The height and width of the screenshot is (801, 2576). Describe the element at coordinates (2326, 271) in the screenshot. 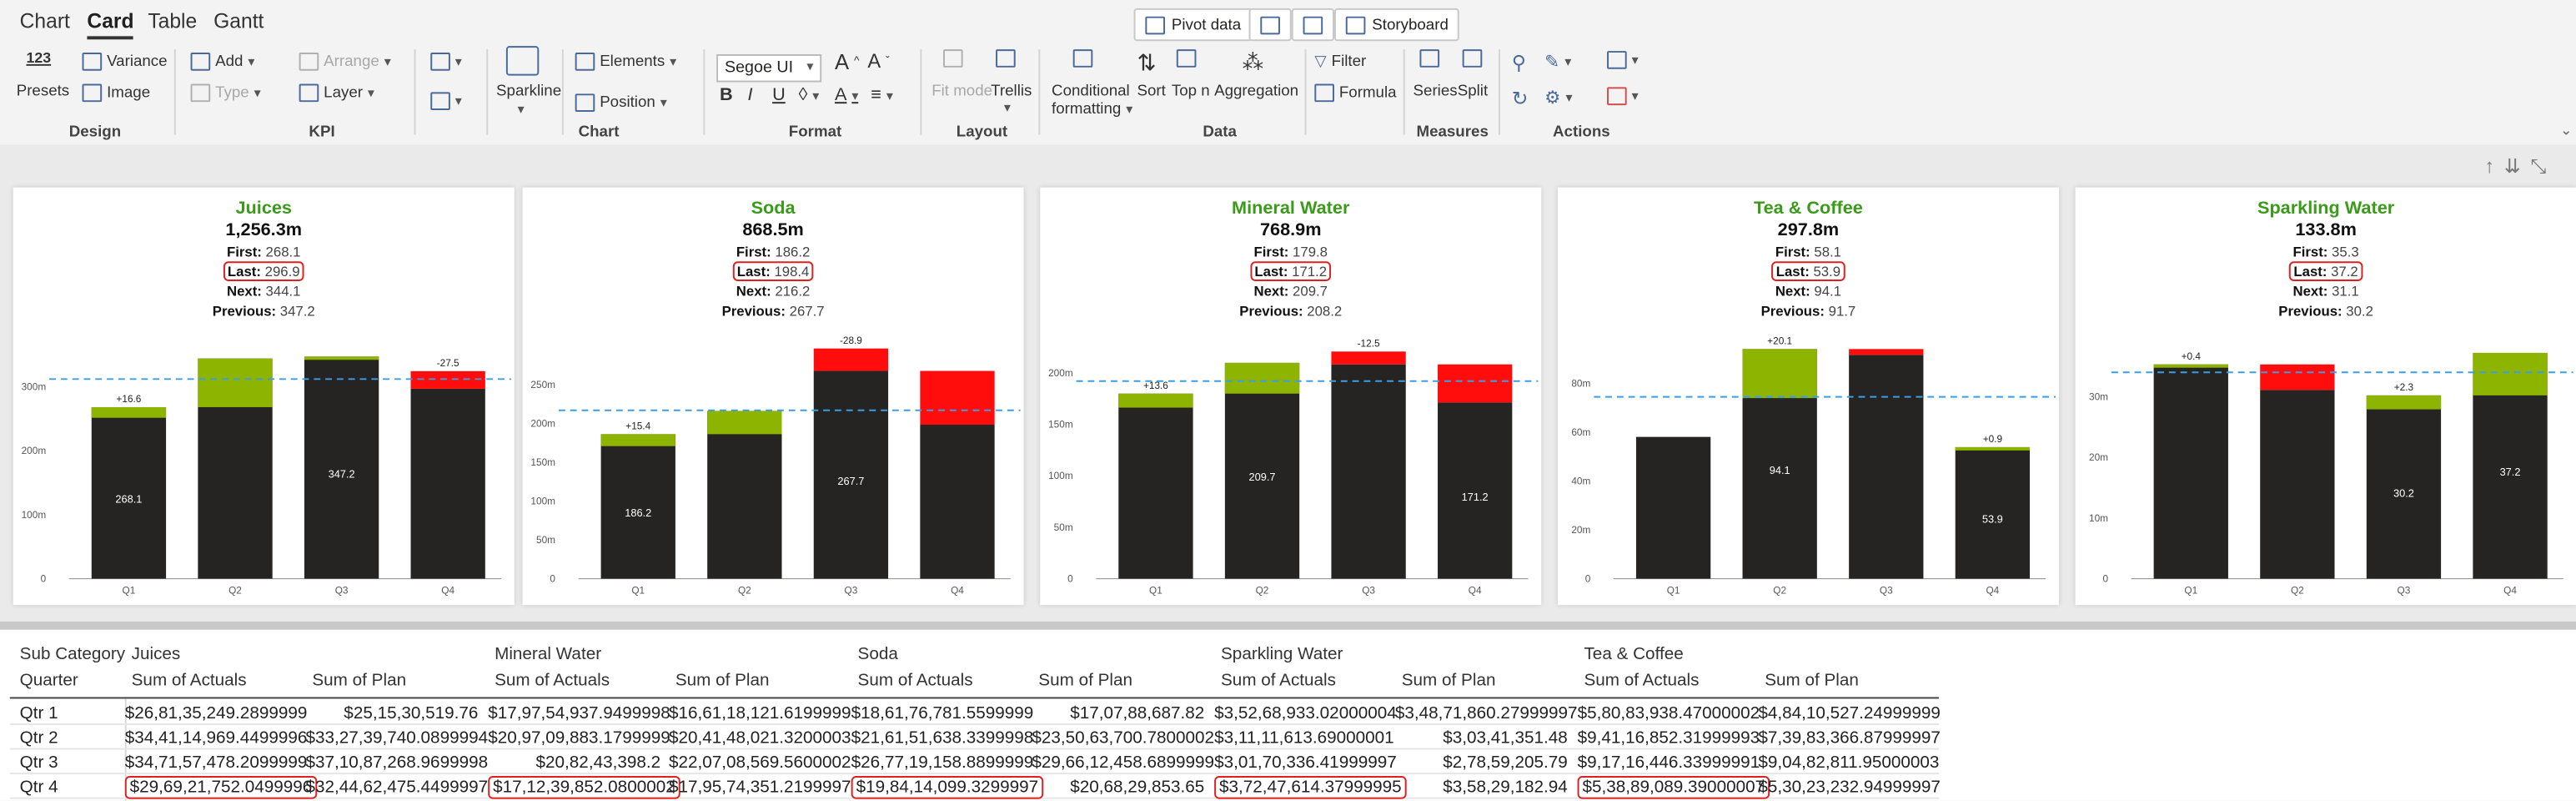

I see `kpi-last: Last: 37.2` at that location.